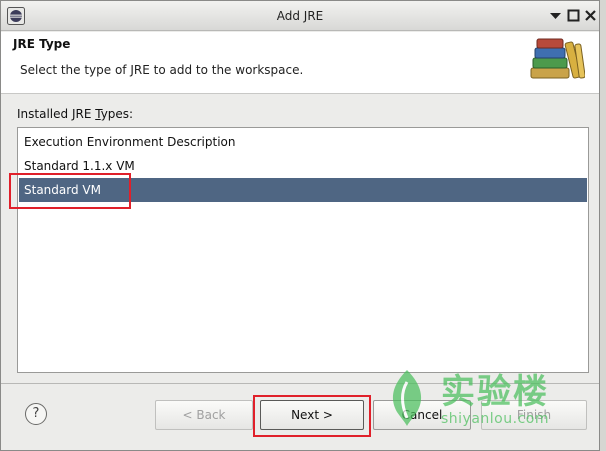 The height and width of the screenshot is (451, 606). What do you see at coordinates (303, 142) in the screenshot?
I see `list-item-execution-environment: Execution Environment Description` at bounding box center [303, 142].